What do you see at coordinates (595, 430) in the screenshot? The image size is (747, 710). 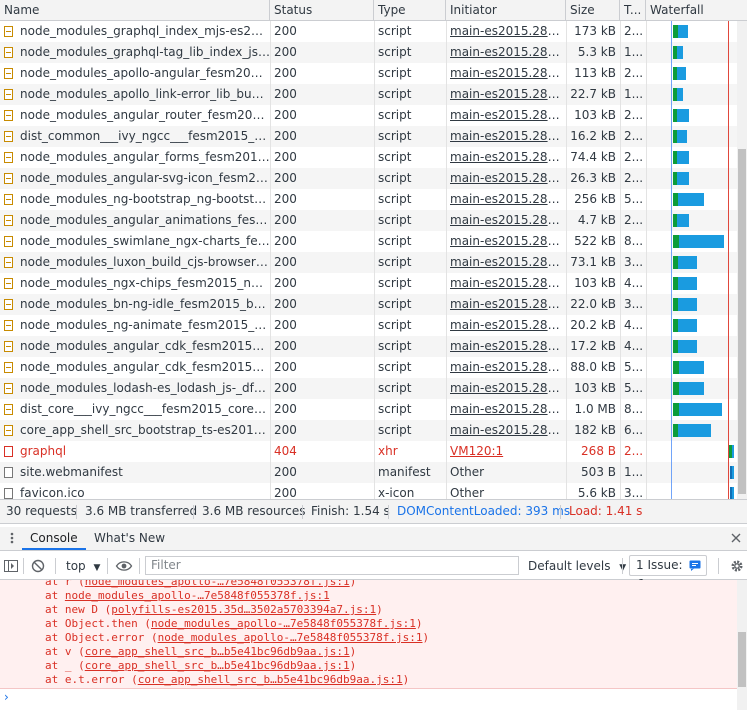 I see `request-size: 182 kB` at bounding box center [595, 430].